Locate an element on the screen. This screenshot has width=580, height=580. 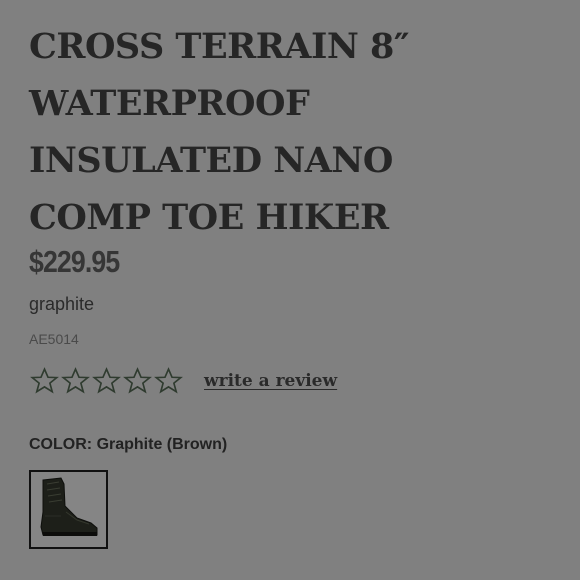
product-title-line-3: INSULATED NANO is located at coordinates (211, 160).